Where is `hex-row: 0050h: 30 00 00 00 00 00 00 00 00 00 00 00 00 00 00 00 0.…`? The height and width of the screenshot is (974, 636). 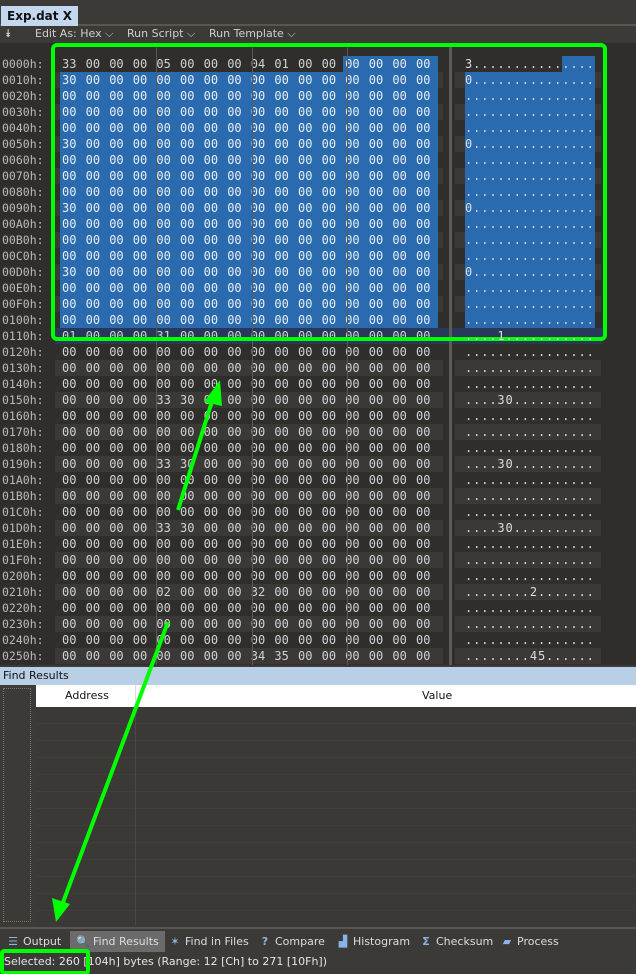 hex-row: 0050h: 30 00 00 00 00 00 00 00 00 00 00 00 00 00 00 00 0.… is located at coordinates (318, 144).